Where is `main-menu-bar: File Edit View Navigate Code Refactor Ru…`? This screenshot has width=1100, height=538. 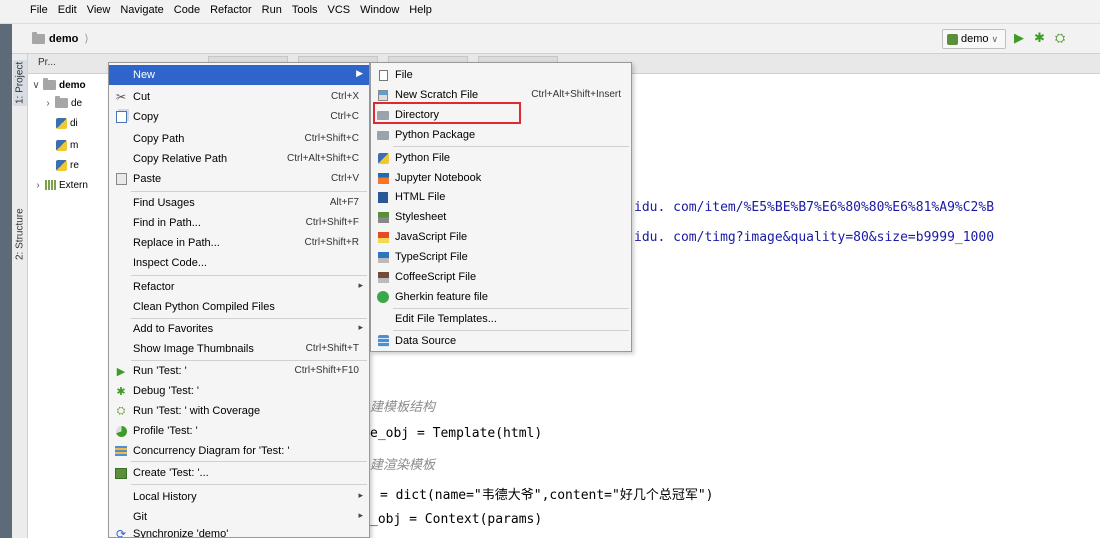 main-menu-bar: File Edit View Navigate Code Refactor Ru… is located at coordinates (550, 12).